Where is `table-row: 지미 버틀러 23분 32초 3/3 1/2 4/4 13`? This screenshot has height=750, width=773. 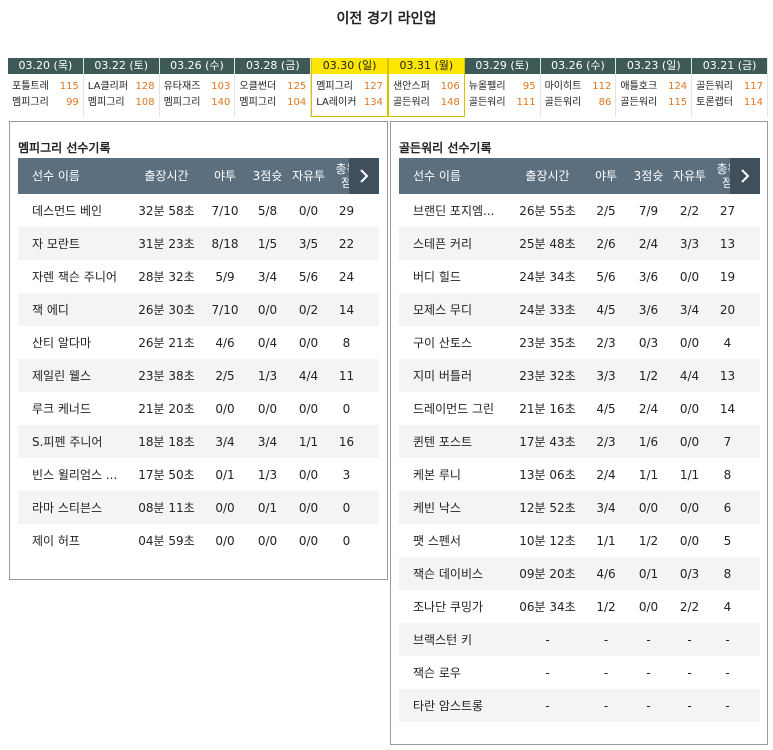
table-row: 지미 버틀러 23분 32초 3/3 1/2 4/4 13 is located at coordinates (579, 375).